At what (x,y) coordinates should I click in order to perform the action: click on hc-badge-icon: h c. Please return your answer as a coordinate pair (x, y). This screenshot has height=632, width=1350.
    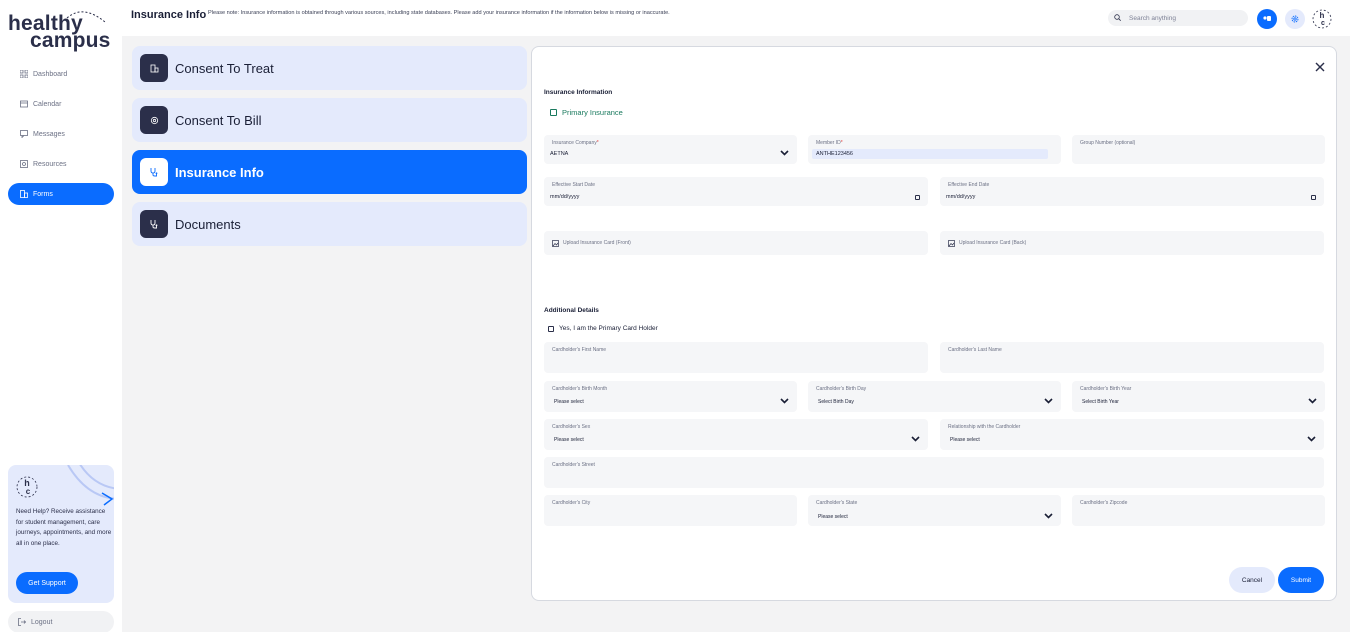
    Looking at the image, I should click on (27, 487).